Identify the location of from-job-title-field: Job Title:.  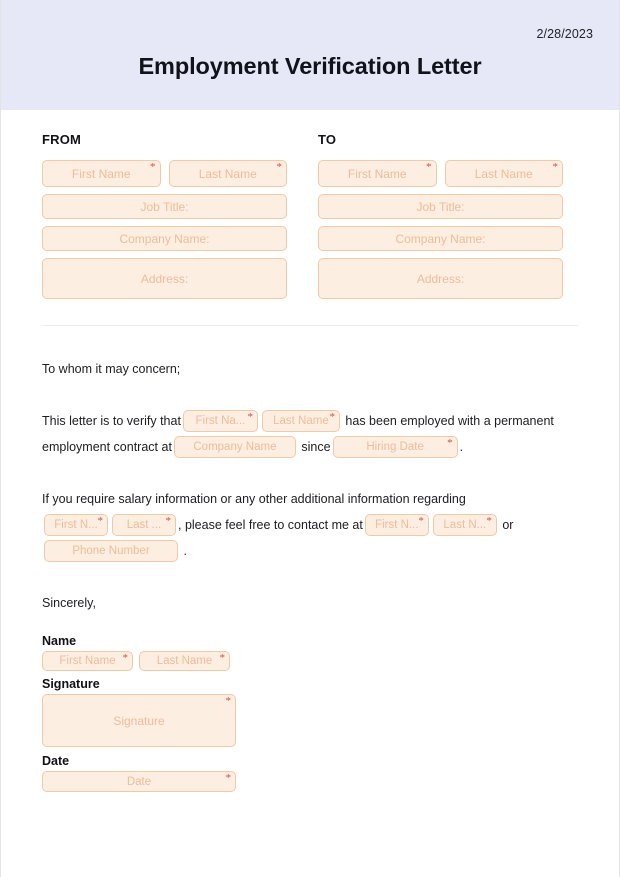
(164, 206).